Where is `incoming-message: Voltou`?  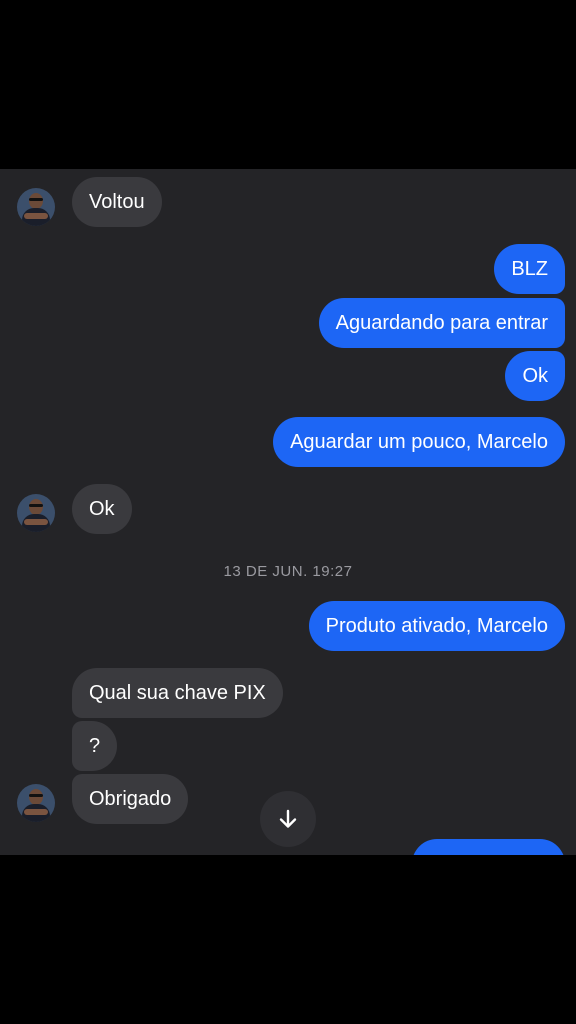 incoming-message: Voltou is located at coordinates (117, 202).